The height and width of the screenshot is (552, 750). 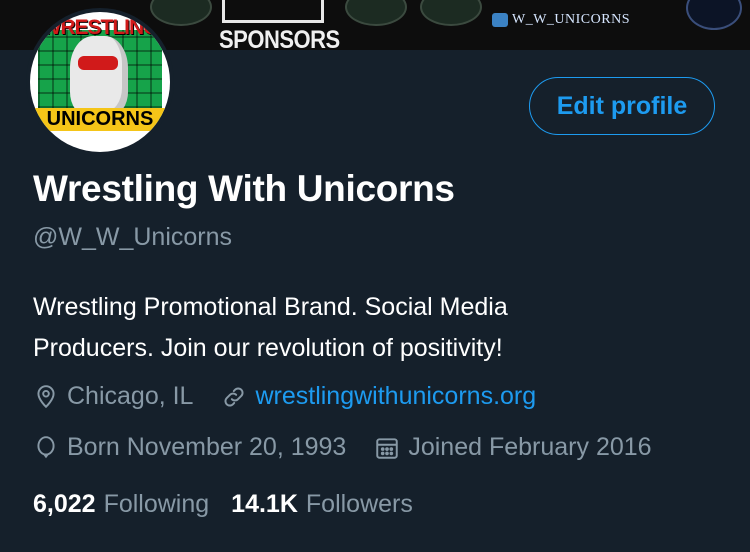 What do you see at coordinates (46, 446) in the screenshot?
I see `balloon-icon` at bounding box center [46, 446].